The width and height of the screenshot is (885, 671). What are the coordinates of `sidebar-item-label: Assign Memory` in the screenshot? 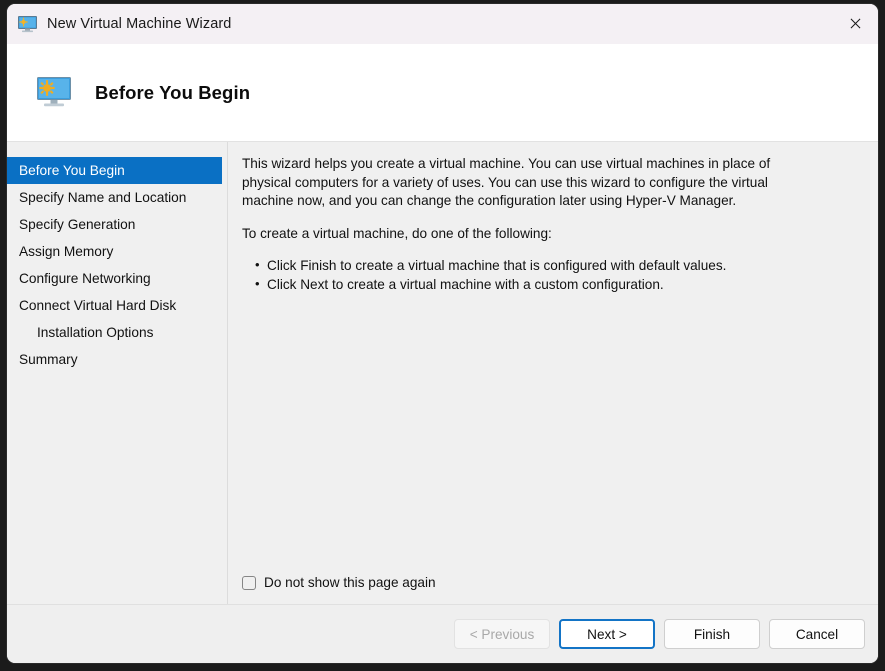 It's located at (66, 251).